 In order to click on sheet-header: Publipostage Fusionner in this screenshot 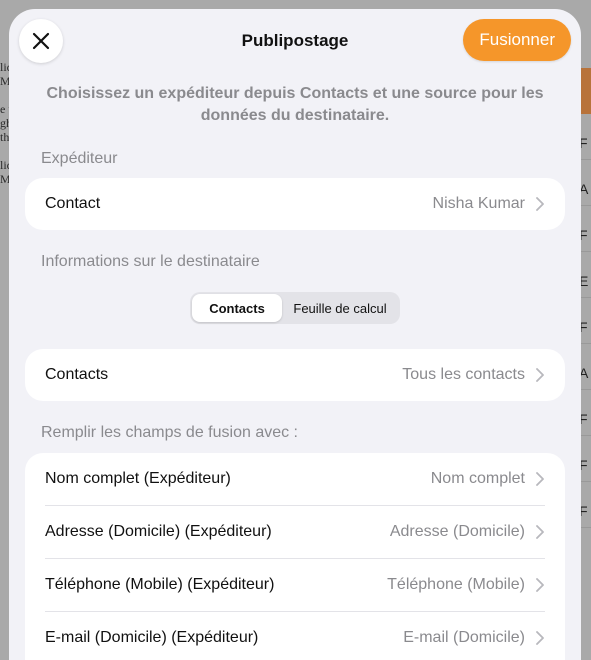, I will do `click(295, 40)`.